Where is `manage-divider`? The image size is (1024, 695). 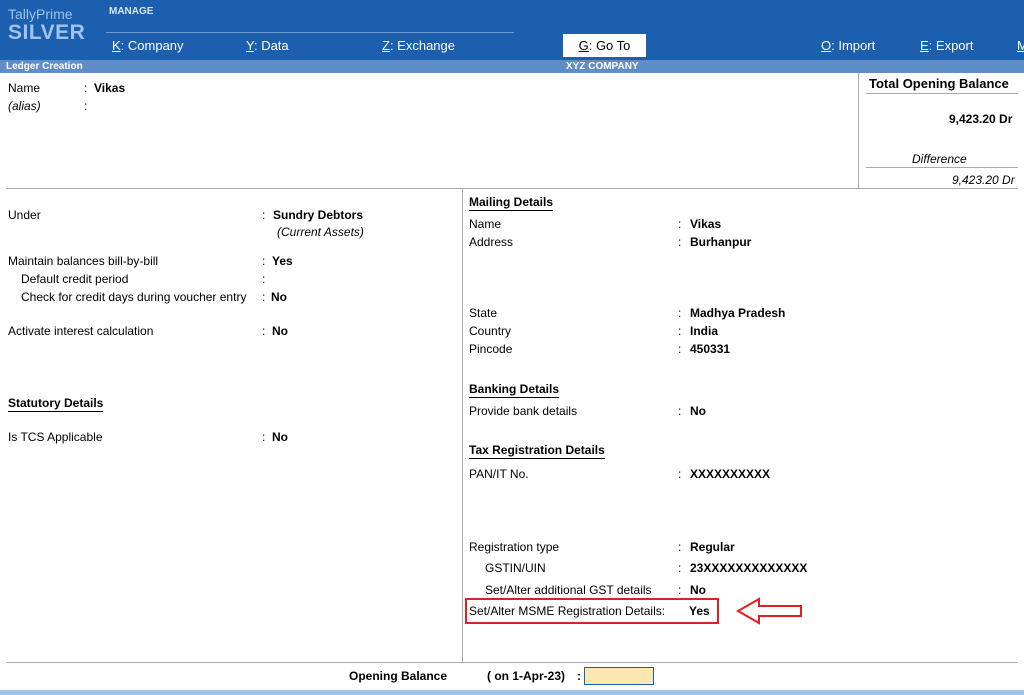
manage-divider is located at coordinates (310, 32).